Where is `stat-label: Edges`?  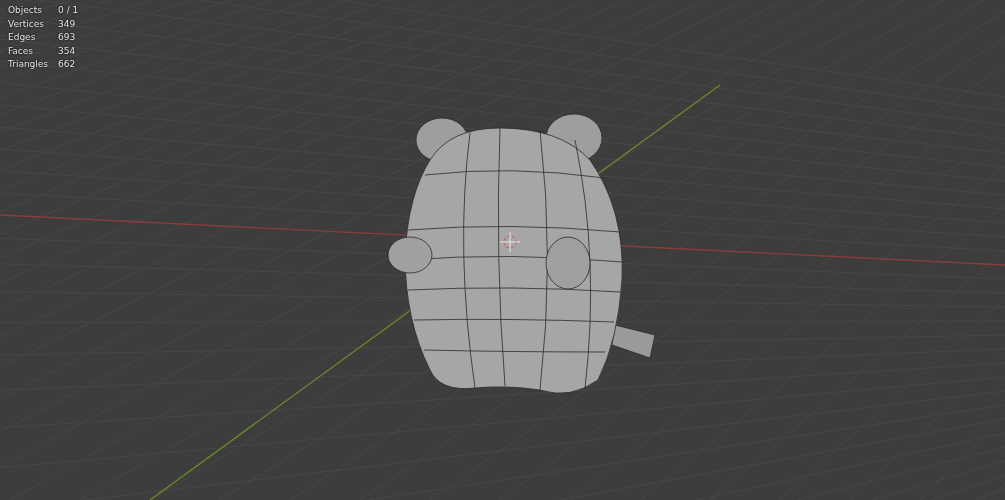
stat-label: Edges is located at coordinates (22, 37).